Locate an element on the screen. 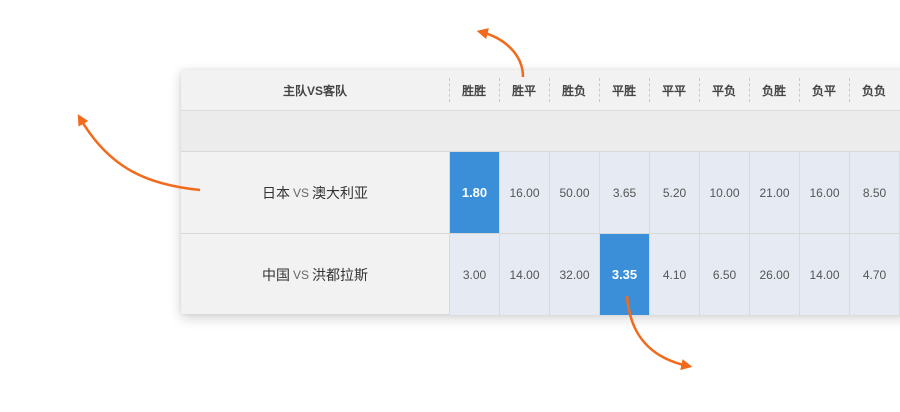  arrow-left-icon is located at coordinates (139, 153).